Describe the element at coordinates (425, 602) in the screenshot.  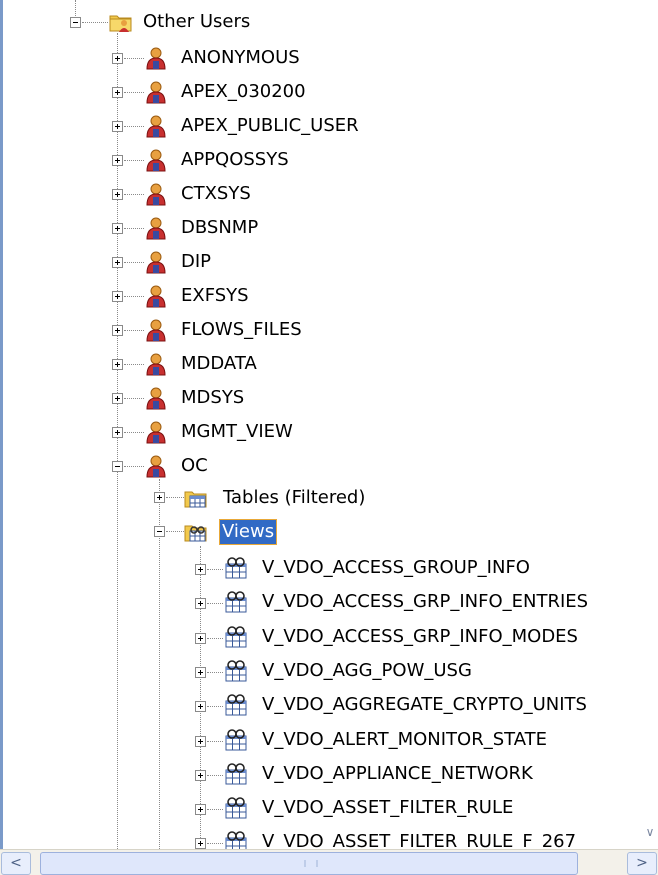
I see `tree-item-view: V_VDO_ACCESS_GRP_INFO_ENTRIES` at that location.